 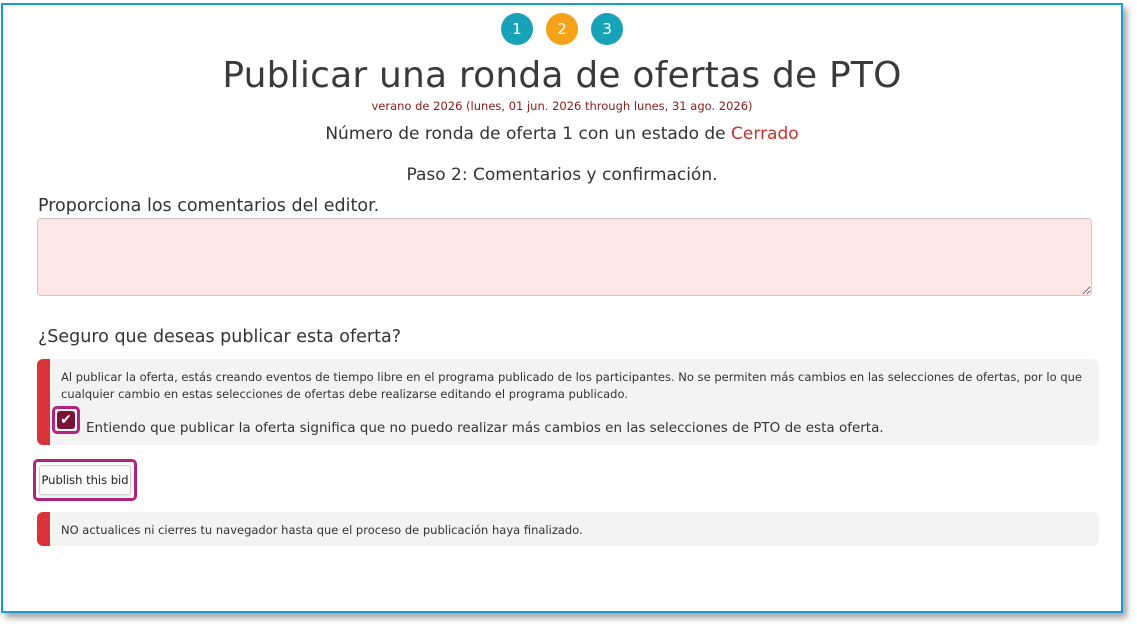 I want to click on comments-label: Proporciona los comentarios del editor., so click(x=209, y=206).